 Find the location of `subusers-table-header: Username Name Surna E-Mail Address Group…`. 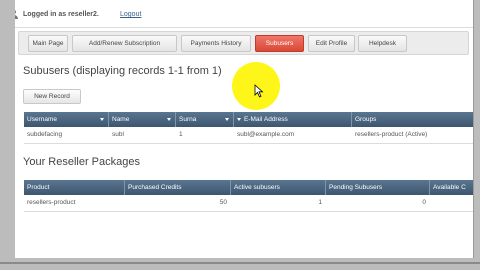

subusers-table-header: Username Name Surna E-Mail Address Group… is located at coordinates (248, 119).